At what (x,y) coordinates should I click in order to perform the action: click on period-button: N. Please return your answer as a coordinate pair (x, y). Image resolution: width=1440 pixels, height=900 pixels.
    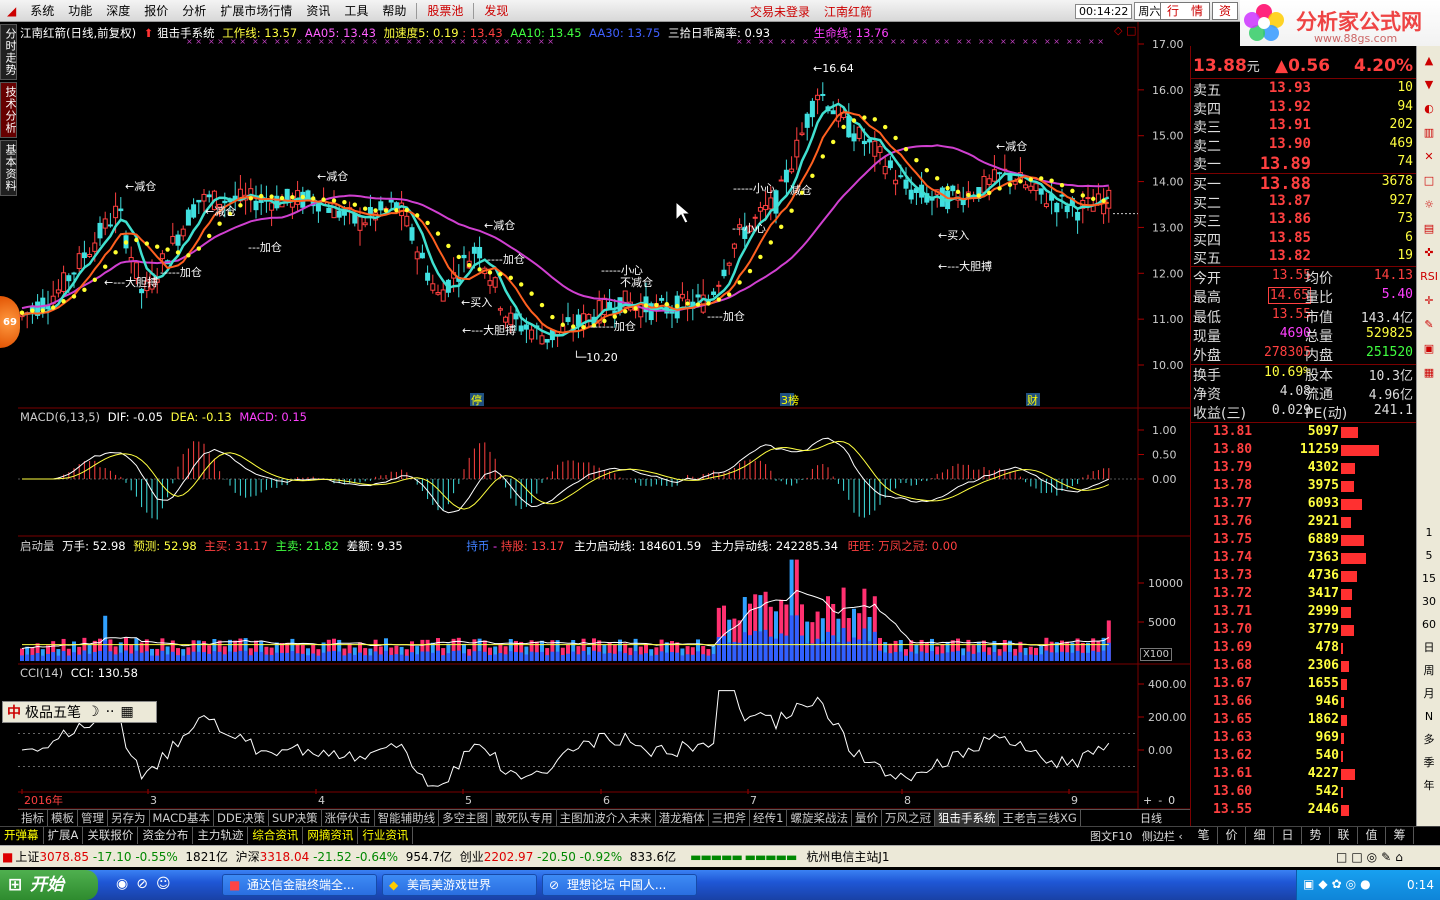
    Looking at the image, I should click on (1429, 717).